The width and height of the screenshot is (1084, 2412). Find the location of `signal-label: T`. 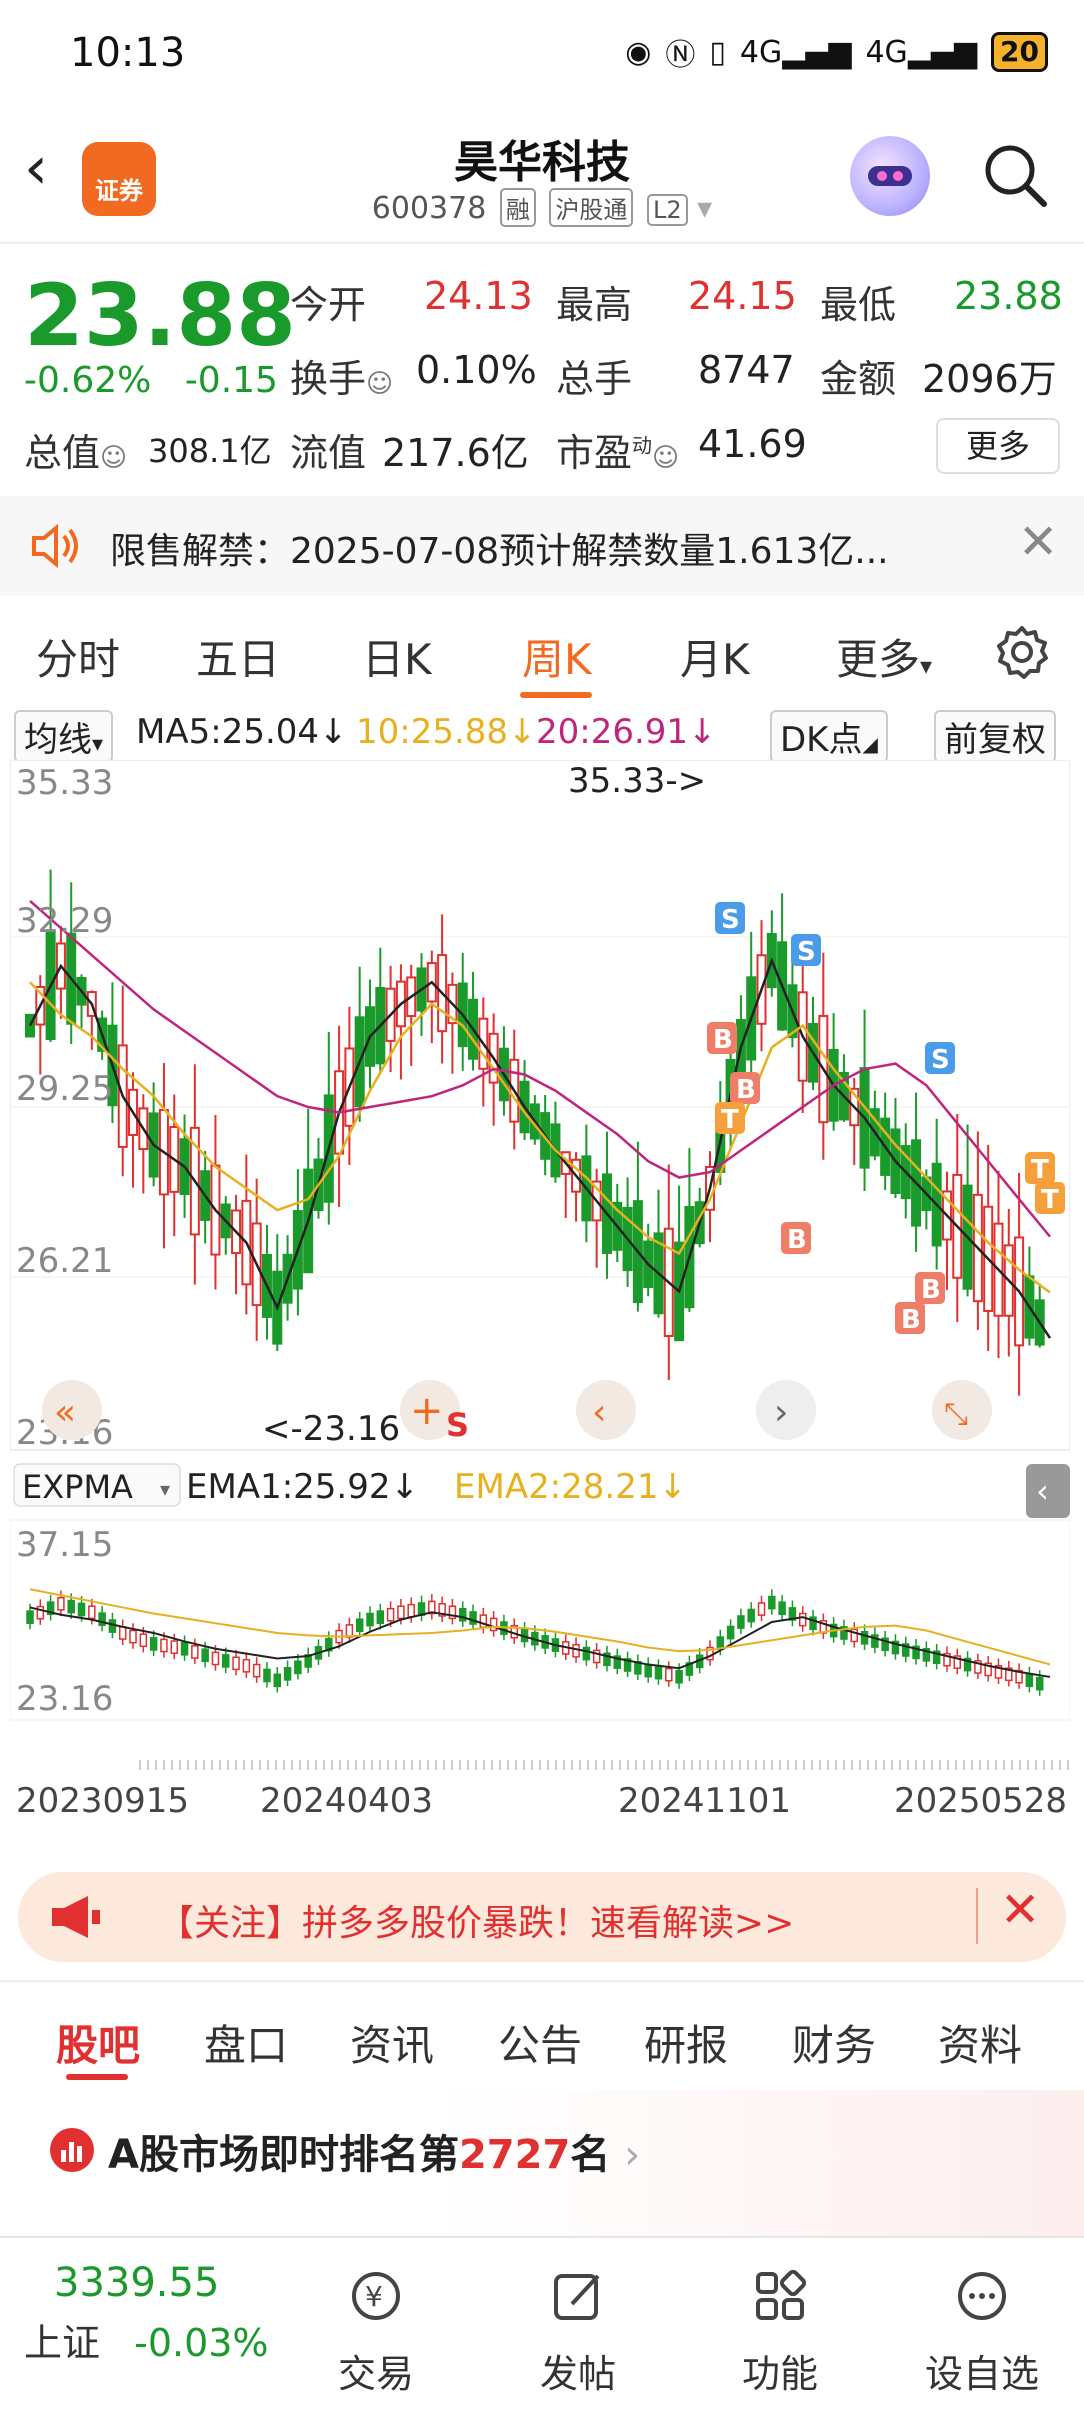

signal-label: T is located at coordinates (1040, 1170).